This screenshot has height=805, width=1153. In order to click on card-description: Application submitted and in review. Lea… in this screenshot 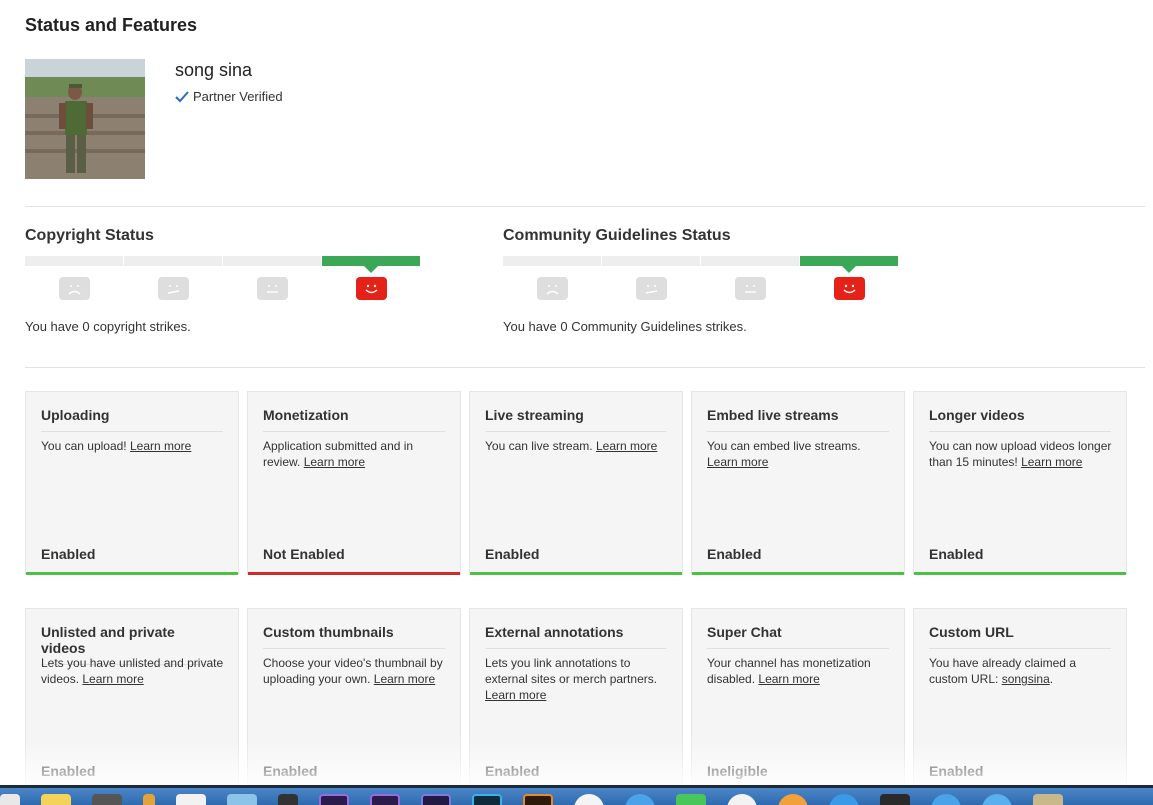, I will do `click(338, 454)`.